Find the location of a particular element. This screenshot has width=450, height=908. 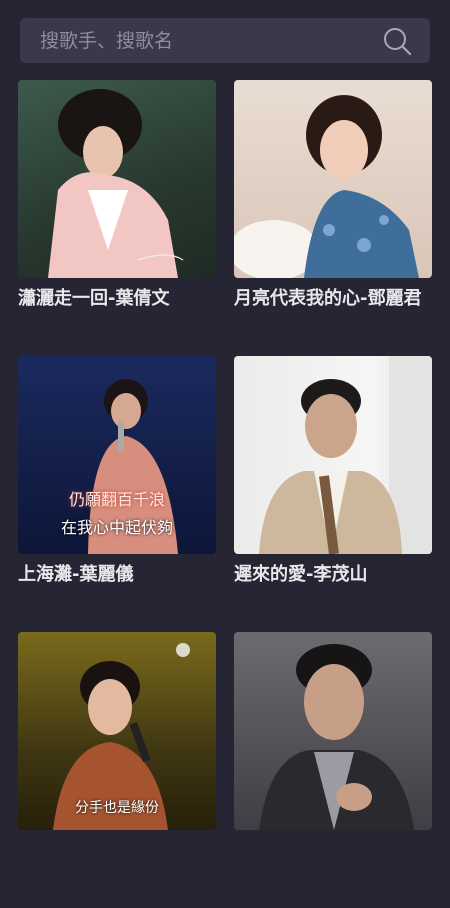

song-card: 仍願翻百千浪 在我心中起伏夠 上海灘-葉麗儀 is located at coordinates (117, 494).